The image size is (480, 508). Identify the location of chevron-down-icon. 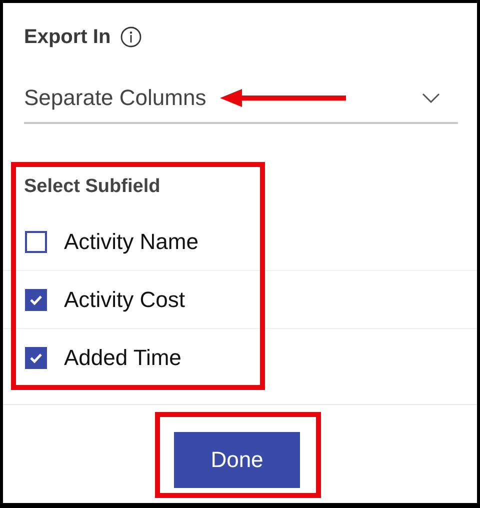
(431, 97).